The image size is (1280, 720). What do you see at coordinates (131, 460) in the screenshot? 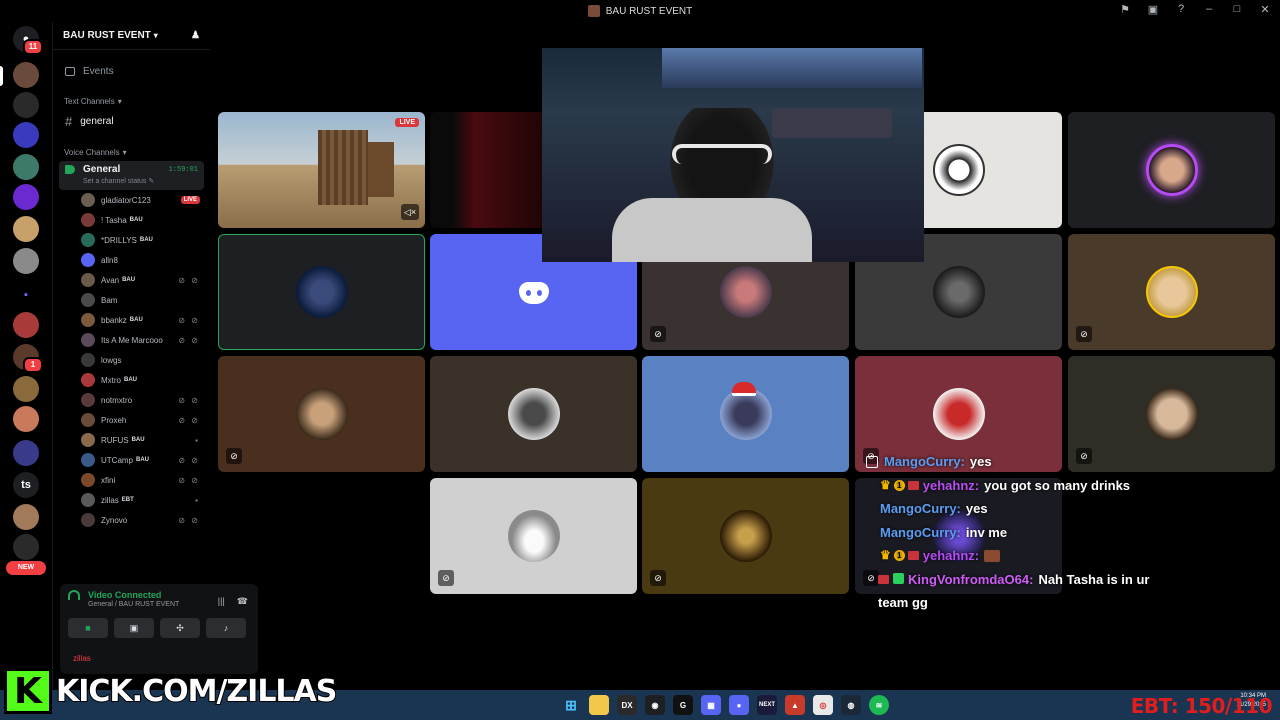
I see `voice-member: UTCamp BAU ⊘ ⊘` at bounding box center [131, 460].